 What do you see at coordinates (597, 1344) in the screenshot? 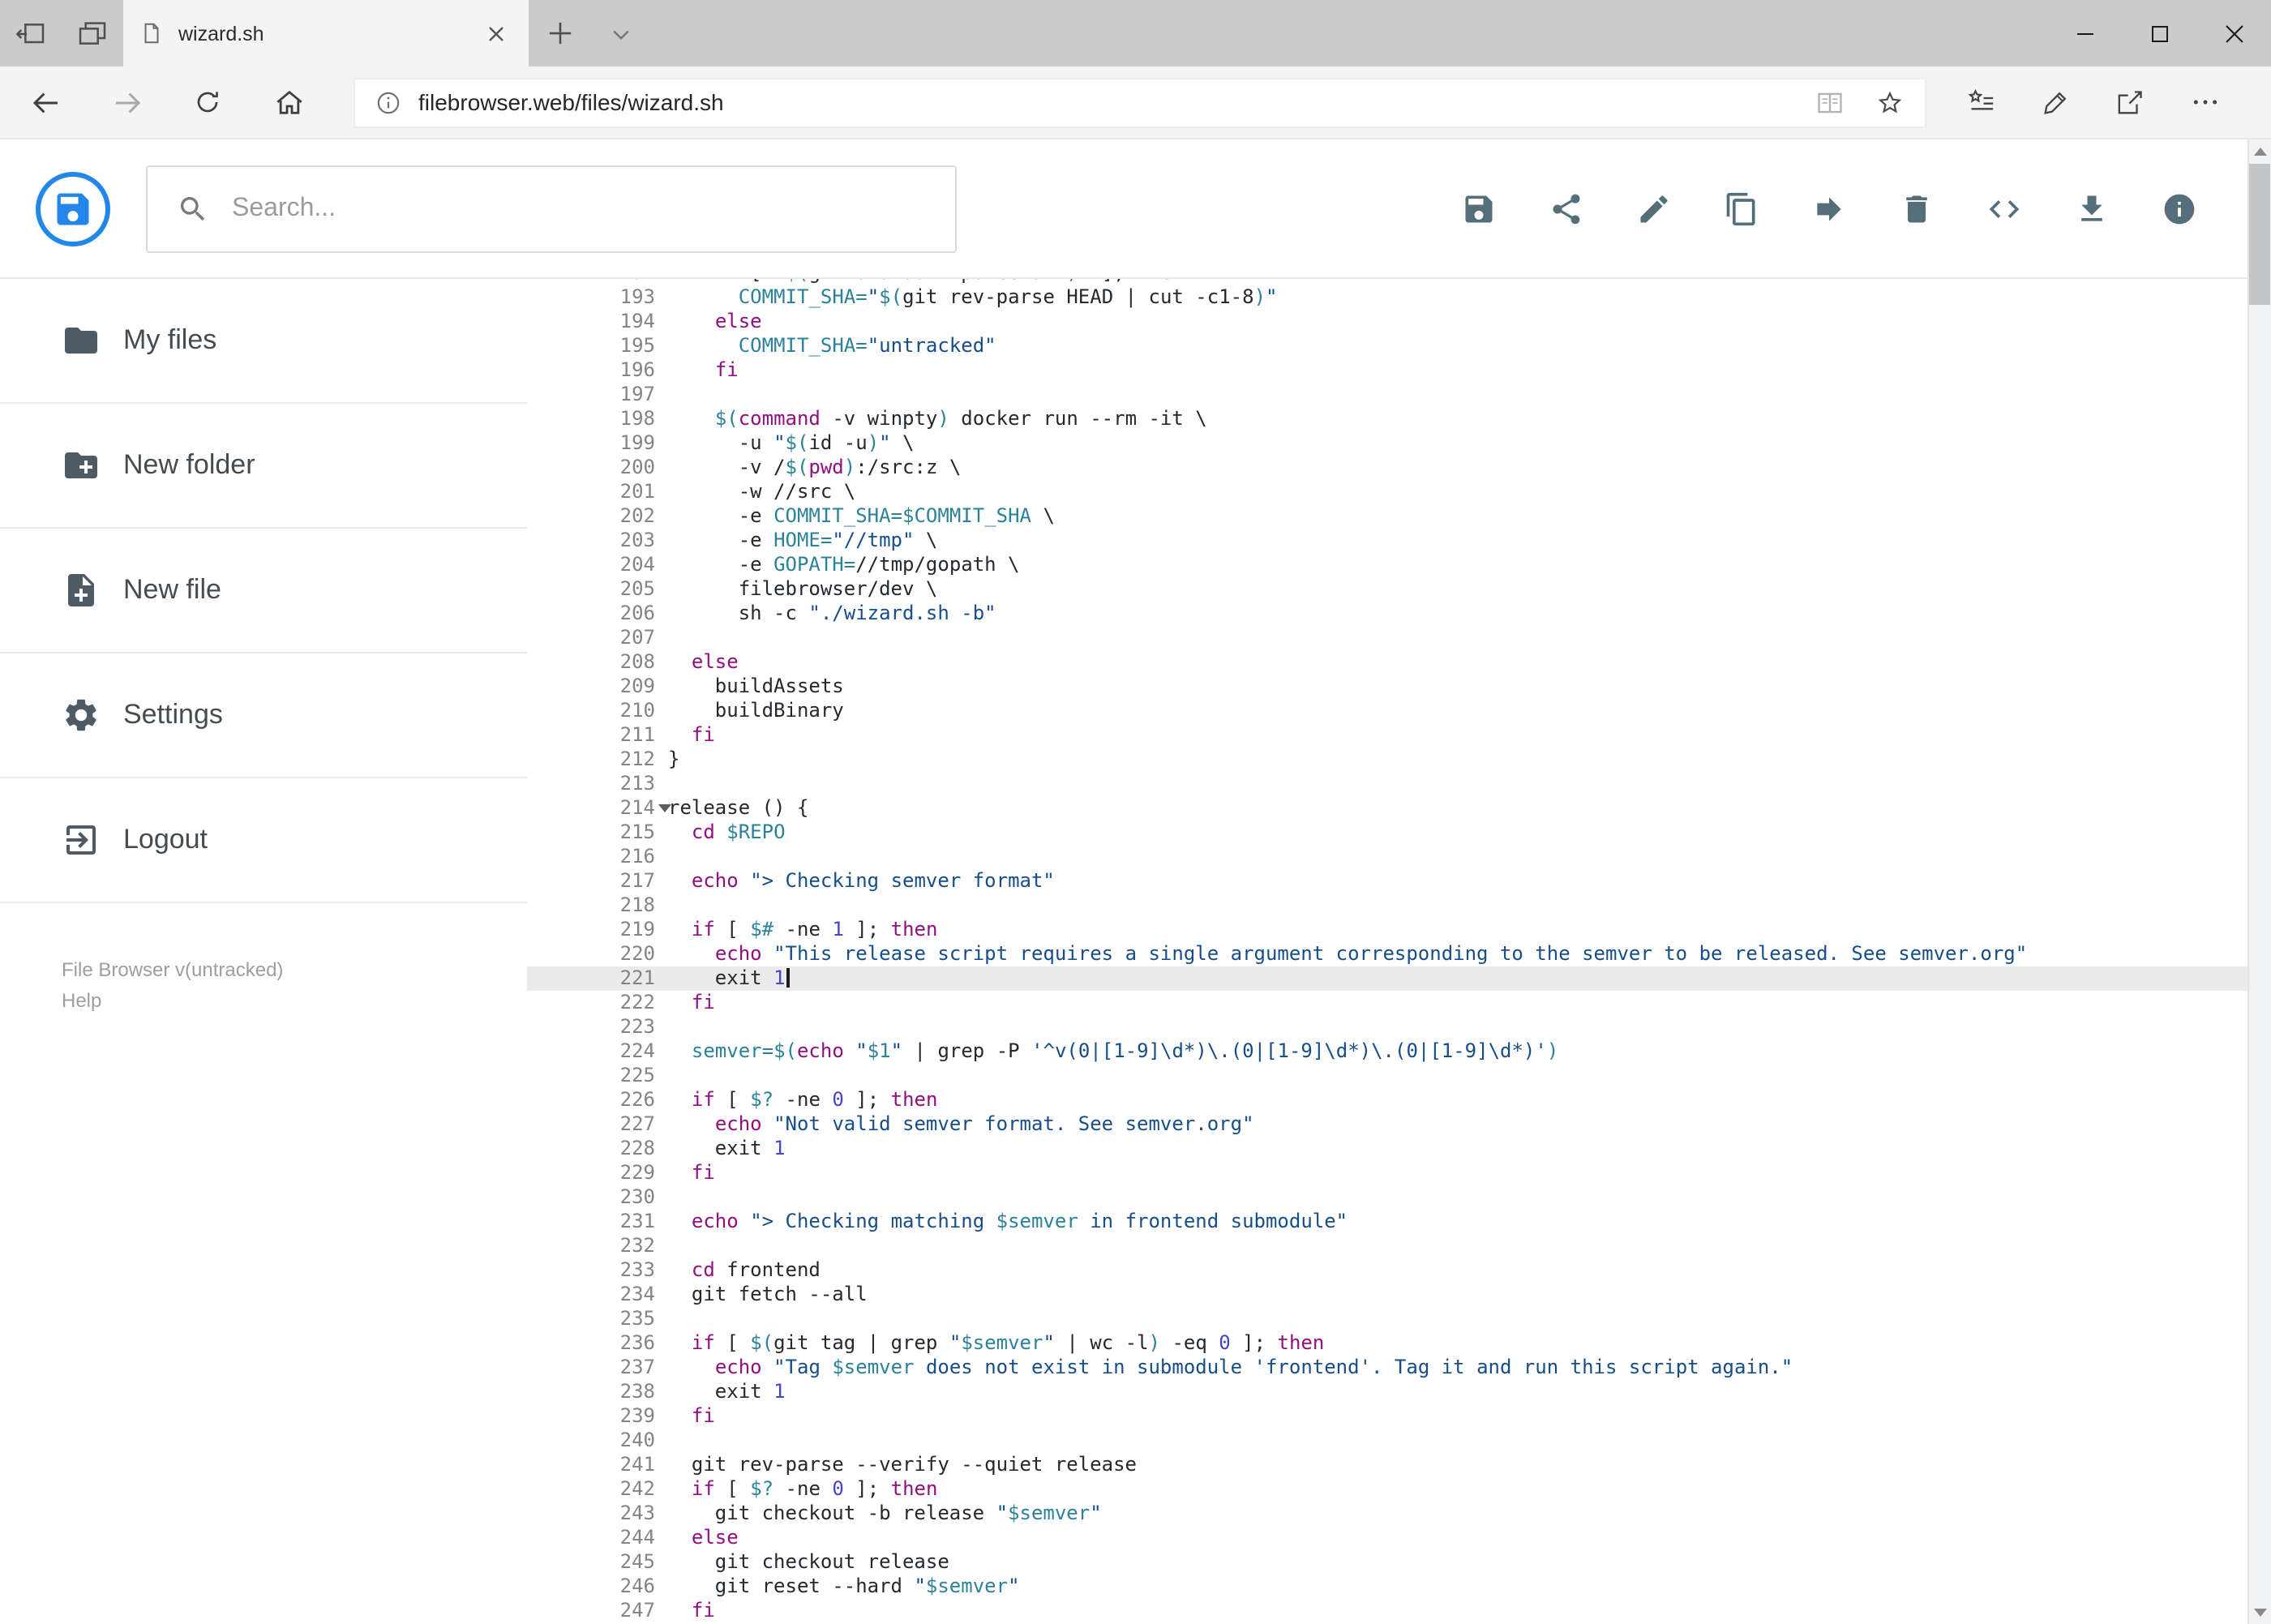
I see `gutter-line-number: 236` at bounding box center [597, 1344].